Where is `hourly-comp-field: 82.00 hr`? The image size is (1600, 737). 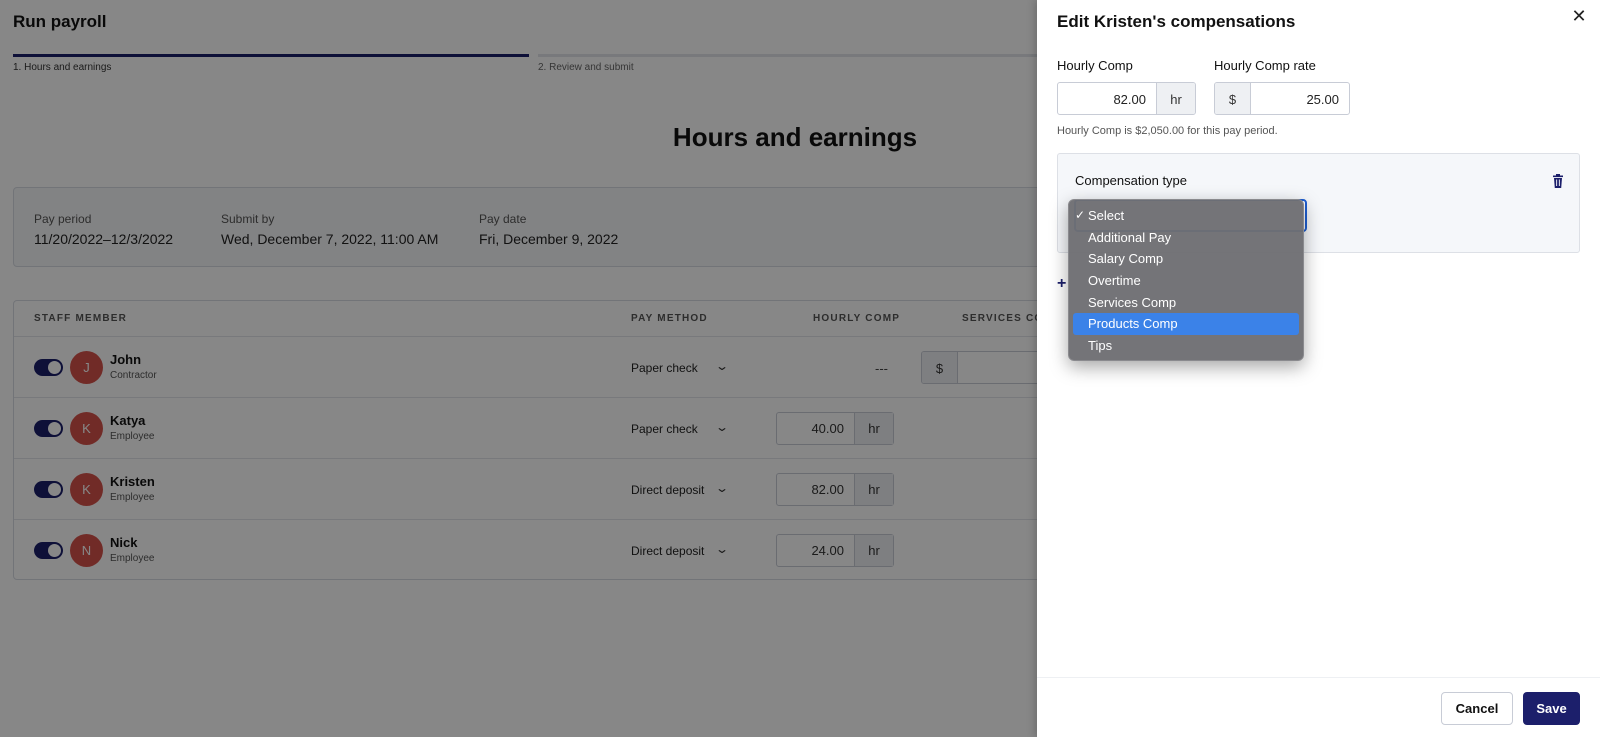
hourly-comp-field: 82.00 hr is located at coordinates (1126, 98).